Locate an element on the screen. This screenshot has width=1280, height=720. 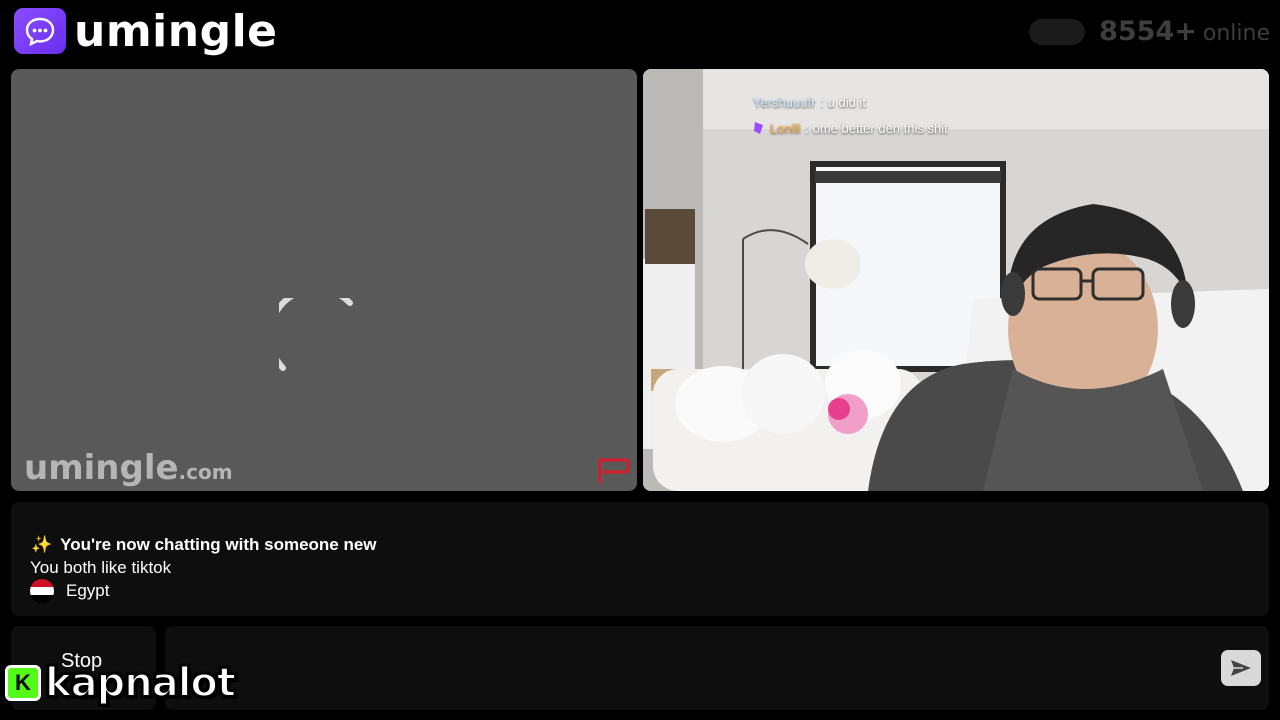
umingle-watermark: umingle.com is located at coordinates (128, 468).